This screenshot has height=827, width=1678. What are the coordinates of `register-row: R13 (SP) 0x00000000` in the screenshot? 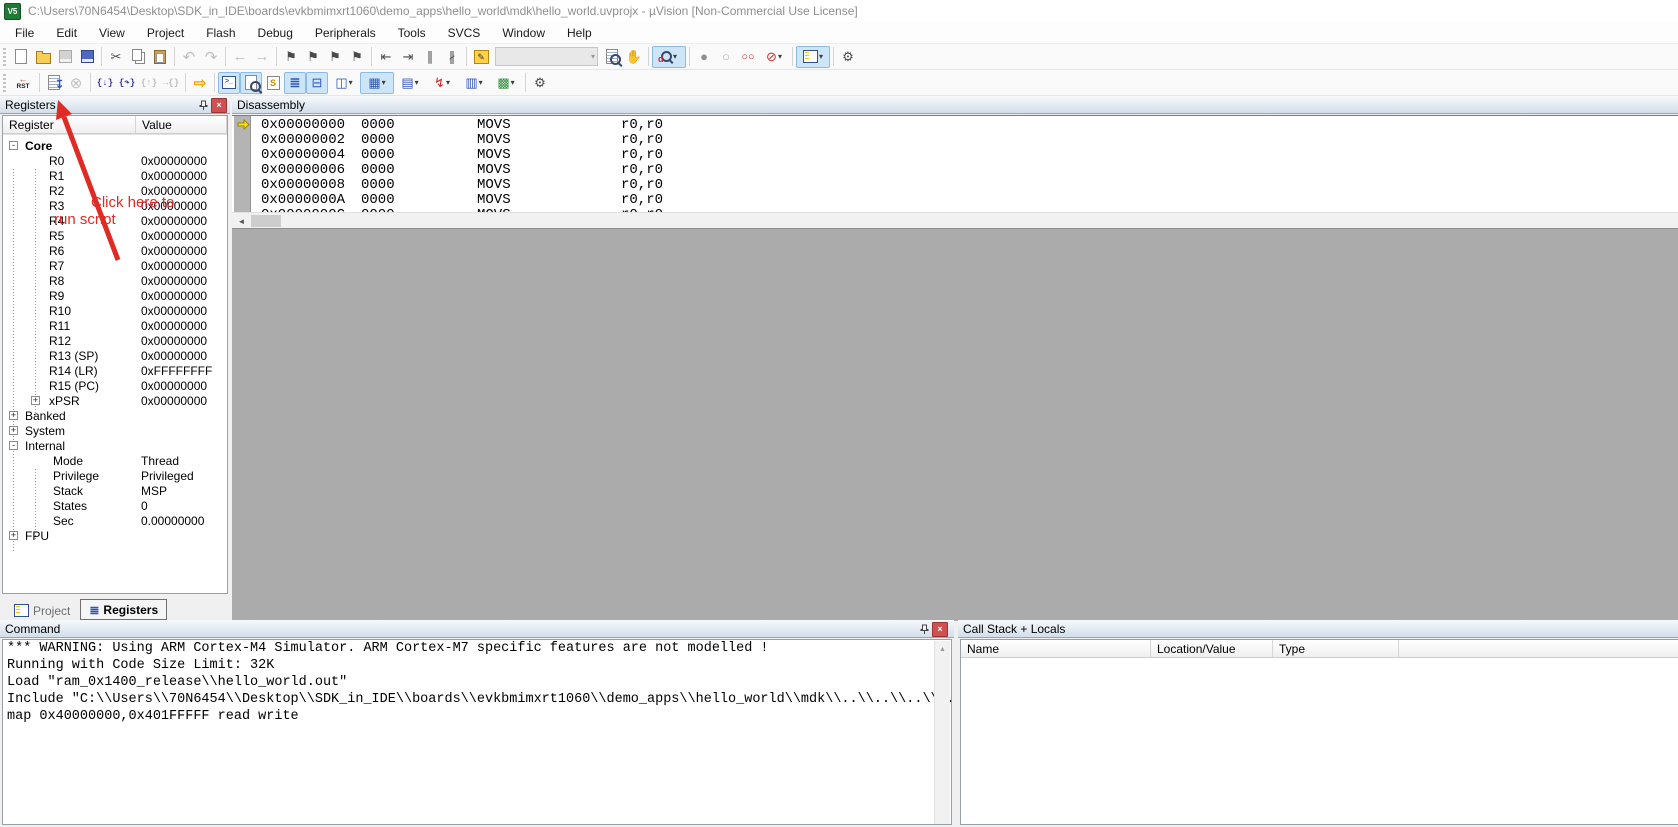 It's located at (115, 356).